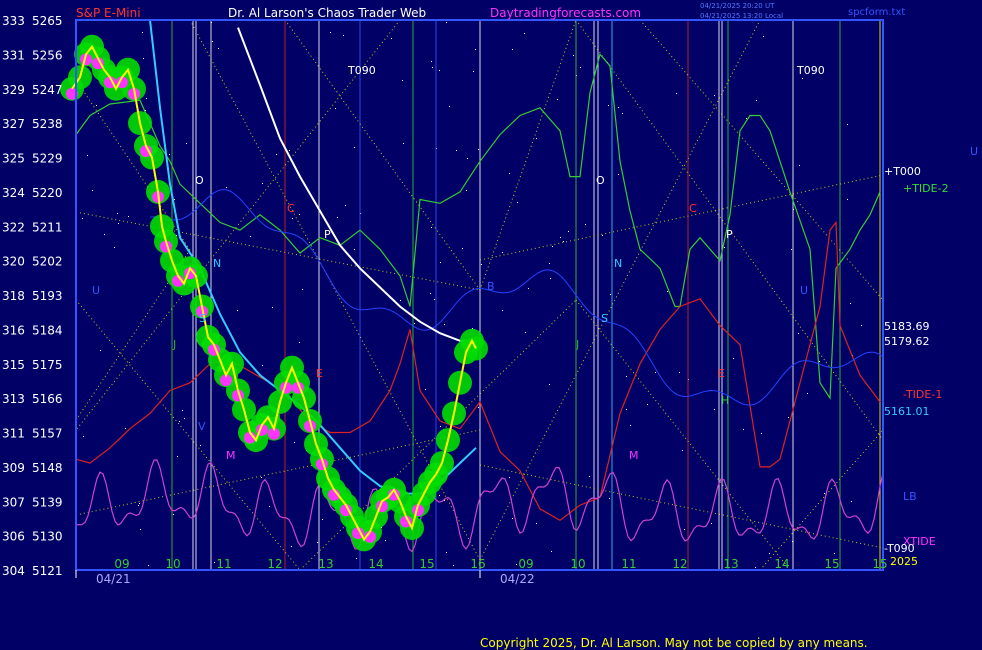 The image size is (982, 650). Describe the element at coordinates (810, 70) in the screenshot. I see `marker-t090-2: T090` at that location.